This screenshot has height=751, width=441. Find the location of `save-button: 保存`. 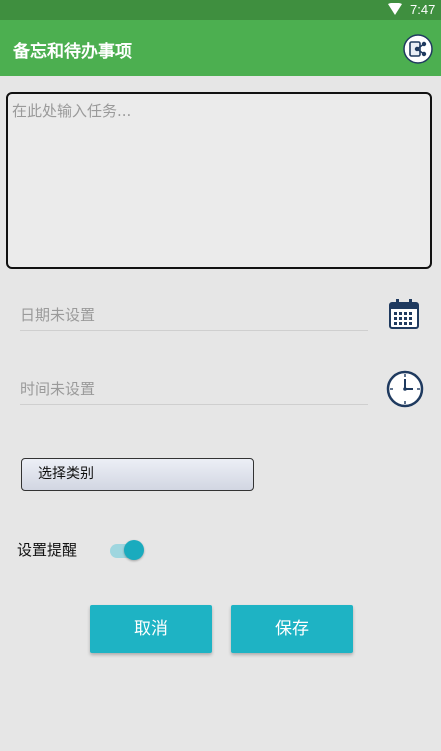

save-button: 保存 is located at coordinates (292, 629).